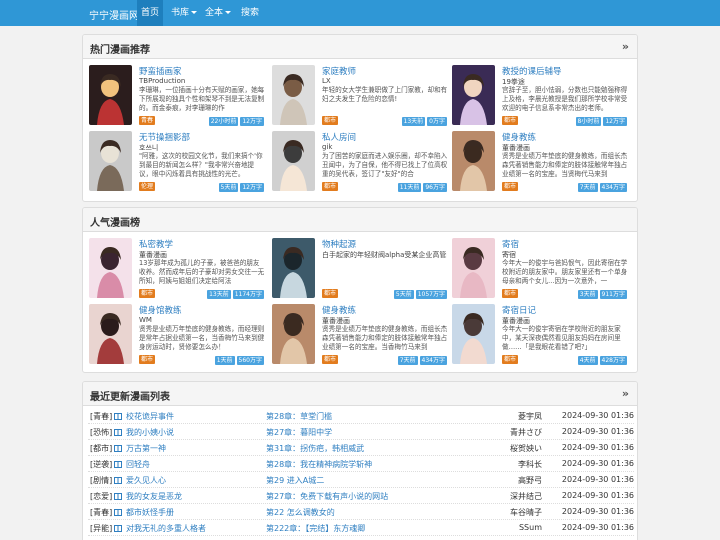  Describe the element at coordinates (138, 464) in the screenshot. I see `row-title: 回轻舟` at that location.